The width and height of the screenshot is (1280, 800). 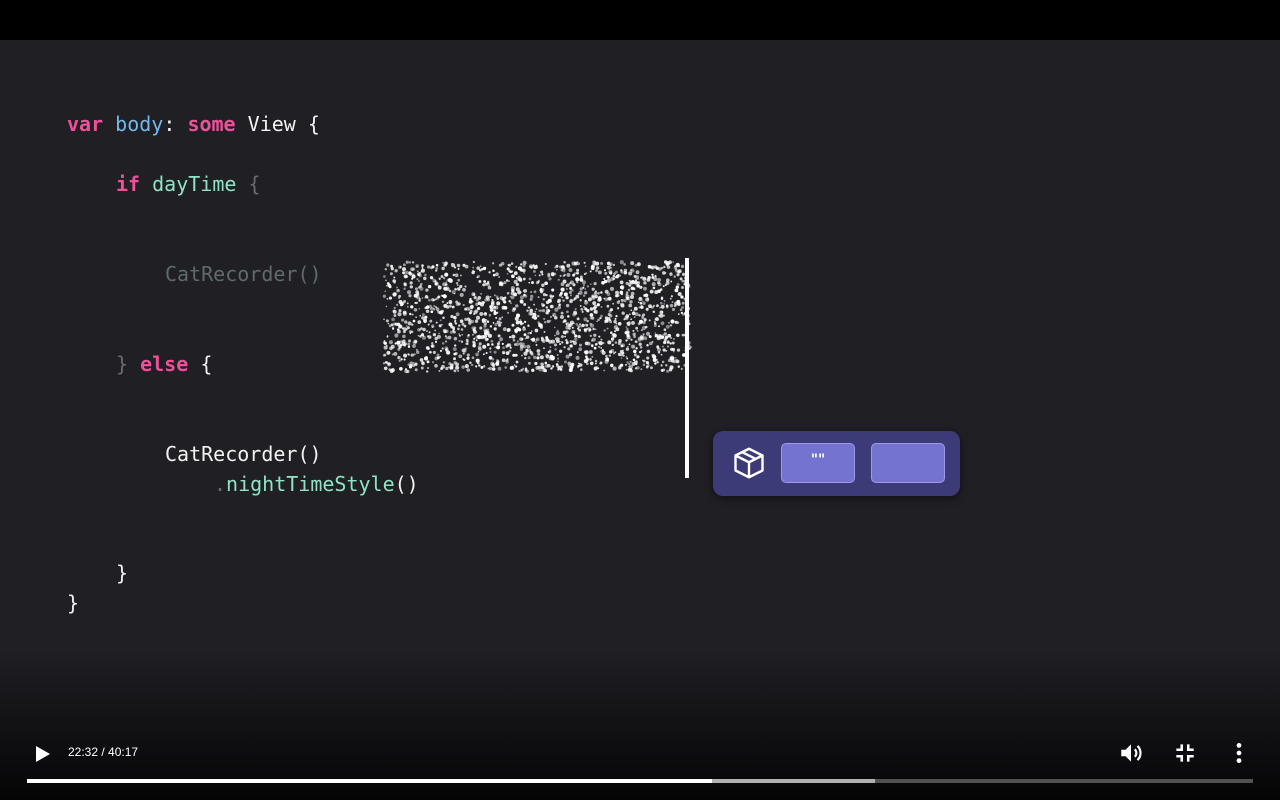 I want to click on keyword-var: var, so click(x=85, y=124).